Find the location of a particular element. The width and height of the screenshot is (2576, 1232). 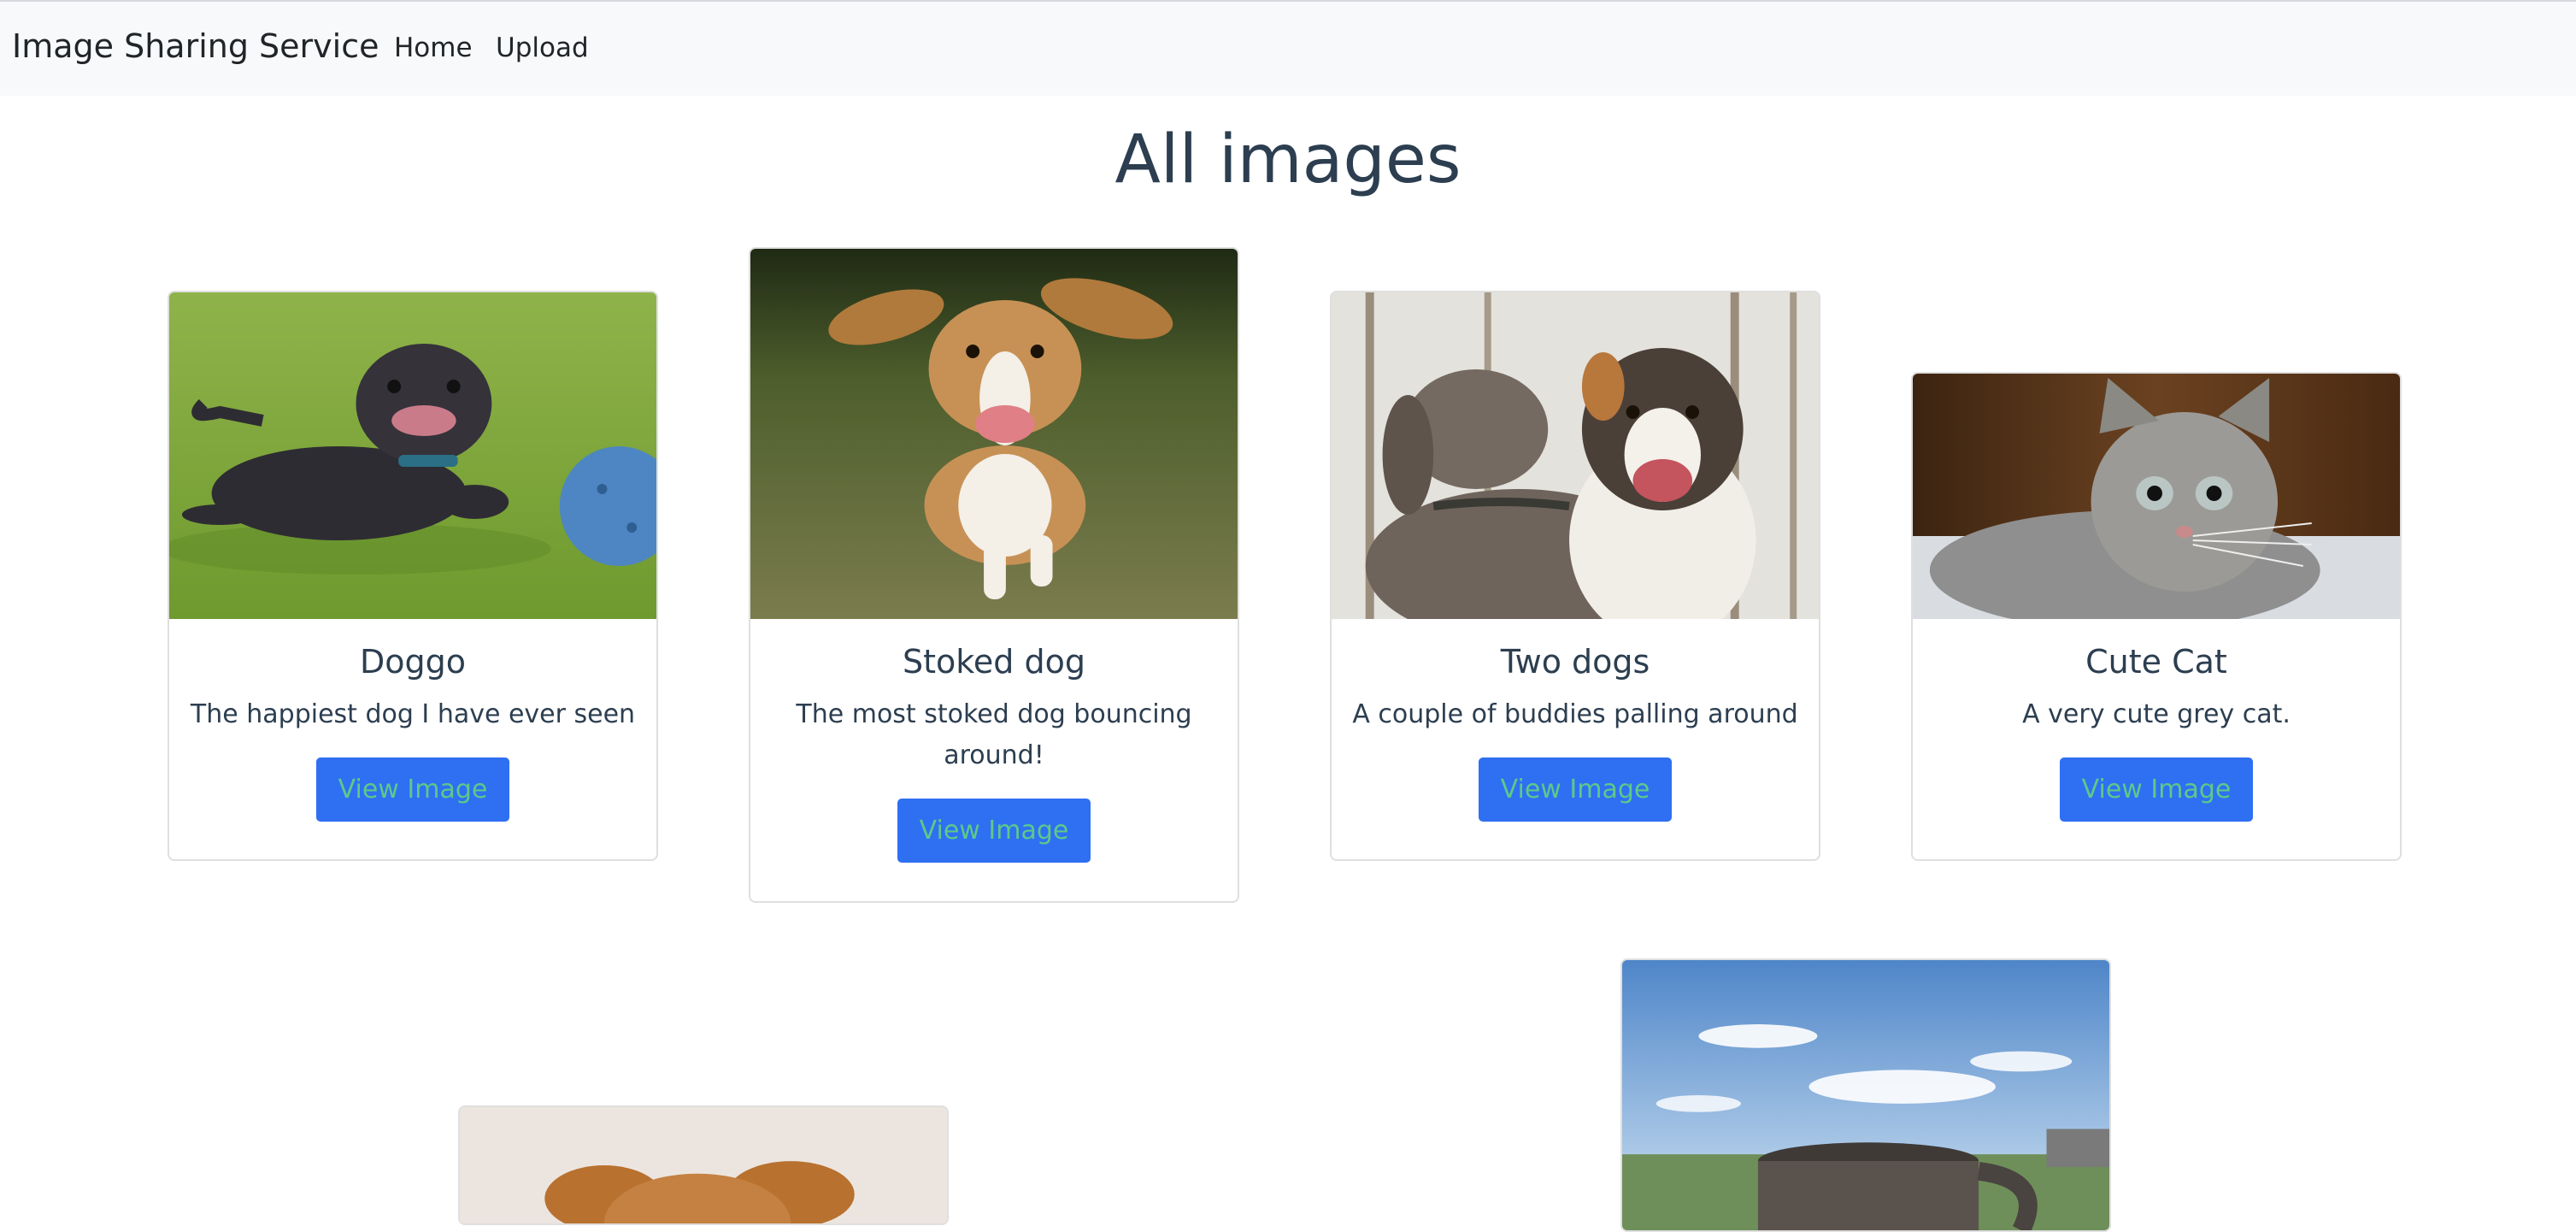

card-image-dogs is located at coordinates (1575, 455).